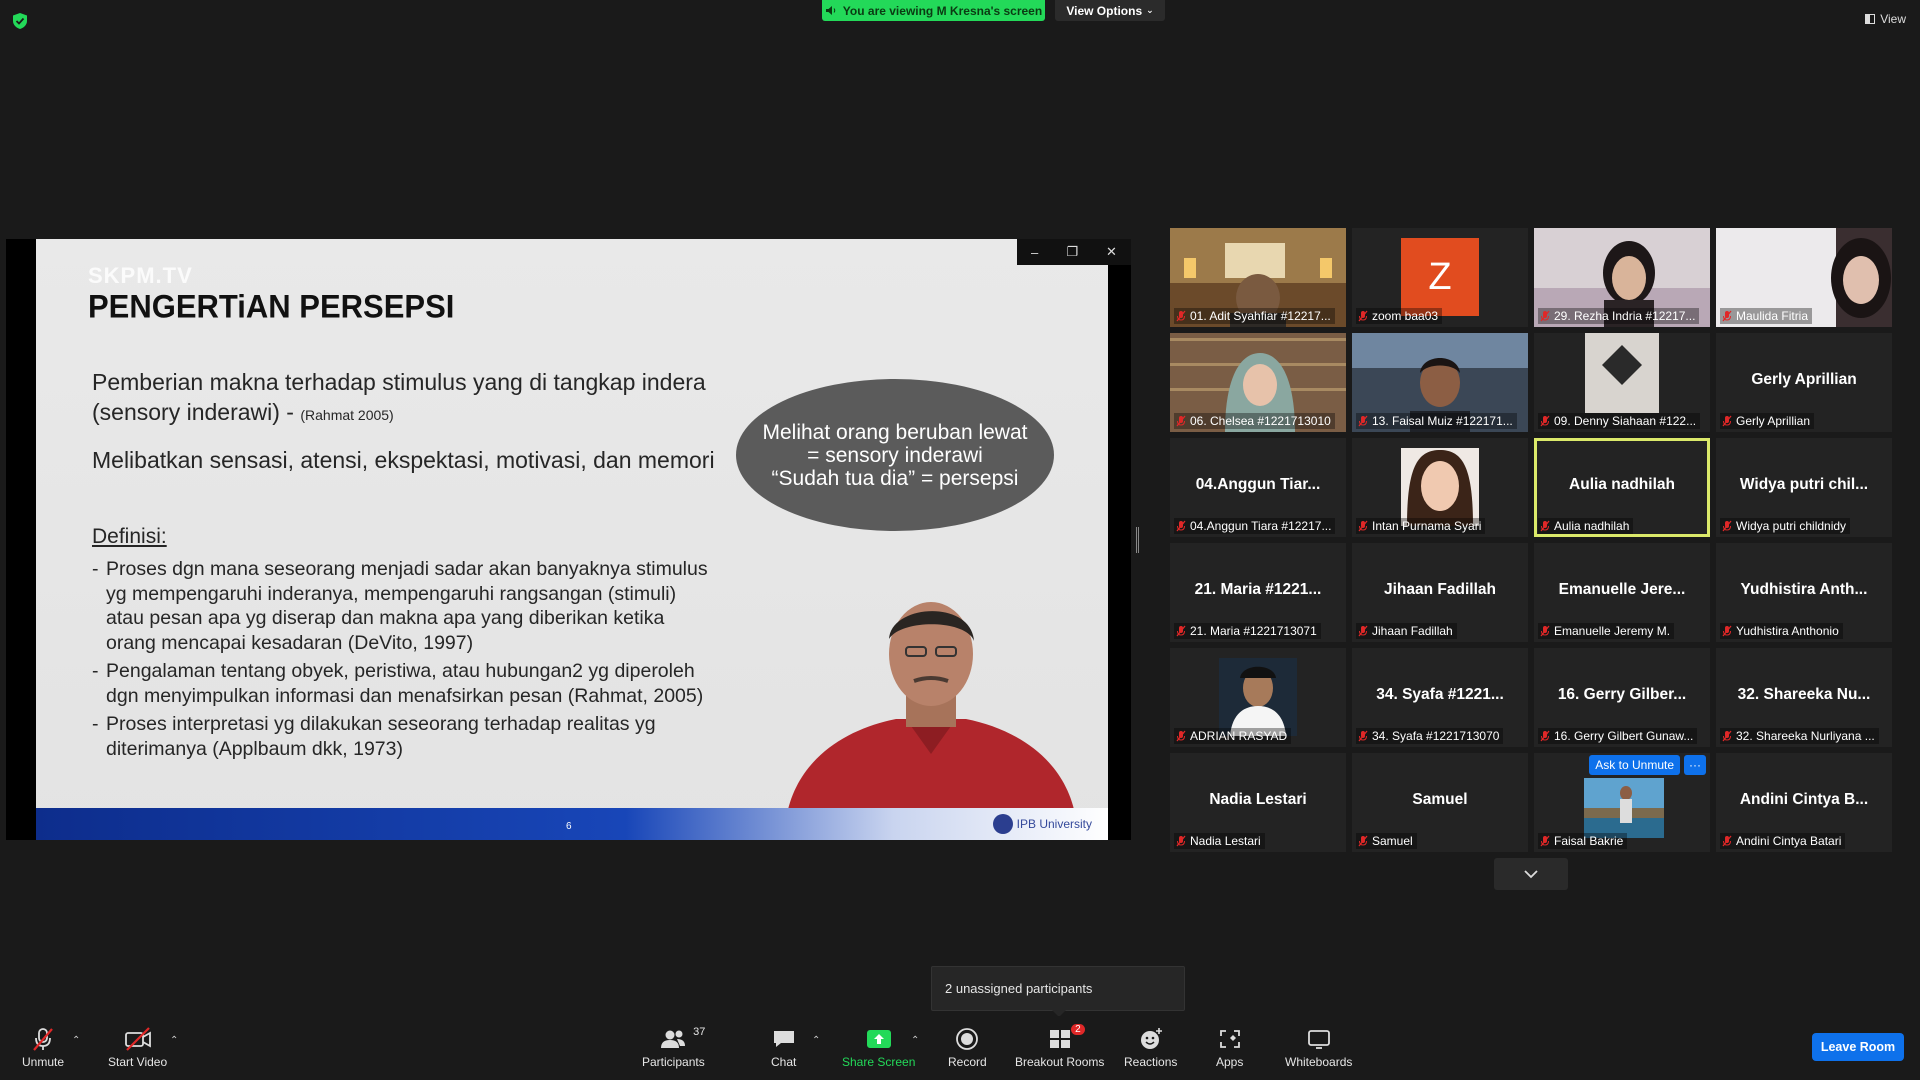 Image resolution: width=1920 pixels, height=1080 pixels. I want to click on ask-to-unmute-button: Ask to Unmute, so click(1634, 765).